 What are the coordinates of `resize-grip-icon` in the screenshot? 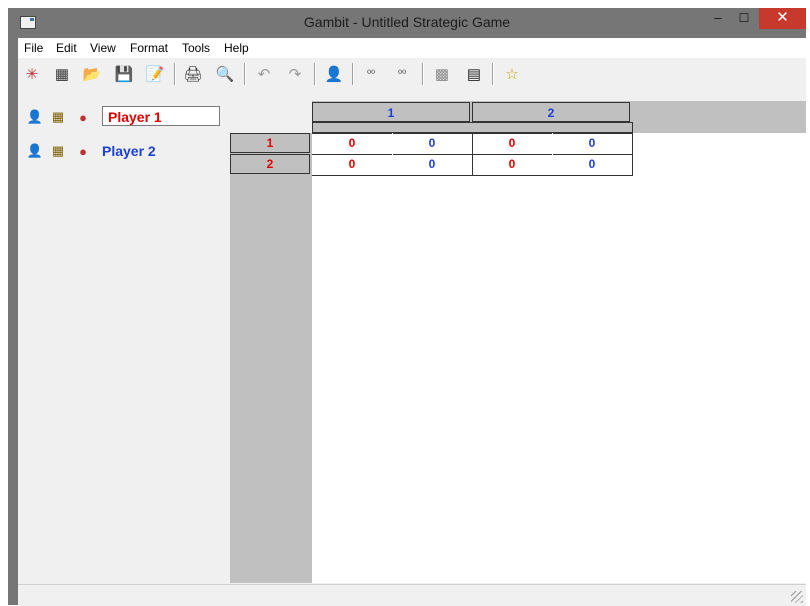 It's located at (797, 597).